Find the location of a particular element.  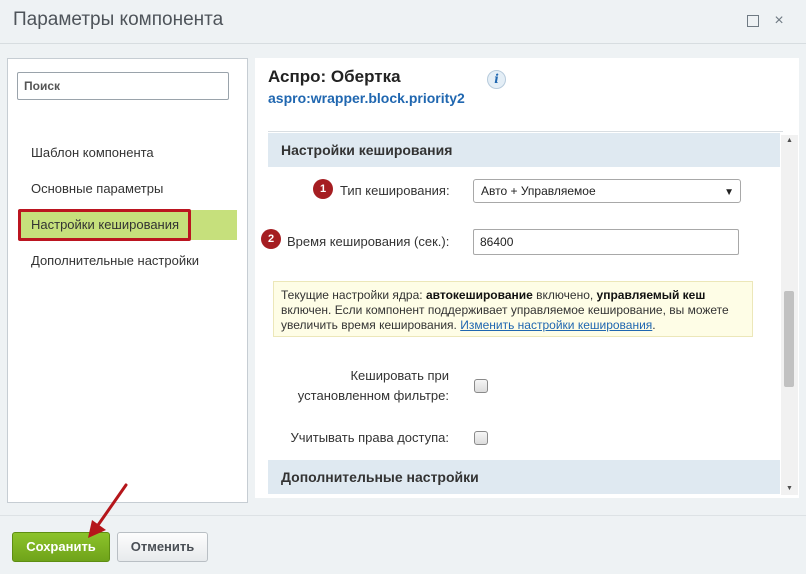

scroll-down-icon: ▼ is located at coordinates (789, 488).